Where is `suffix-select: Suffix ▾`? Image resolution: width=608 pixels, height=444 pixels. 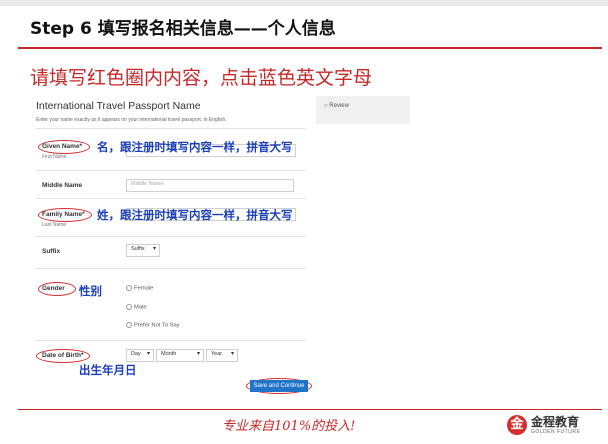
suffix-select: Suffix ▾ is located at coordinates (143, 250).